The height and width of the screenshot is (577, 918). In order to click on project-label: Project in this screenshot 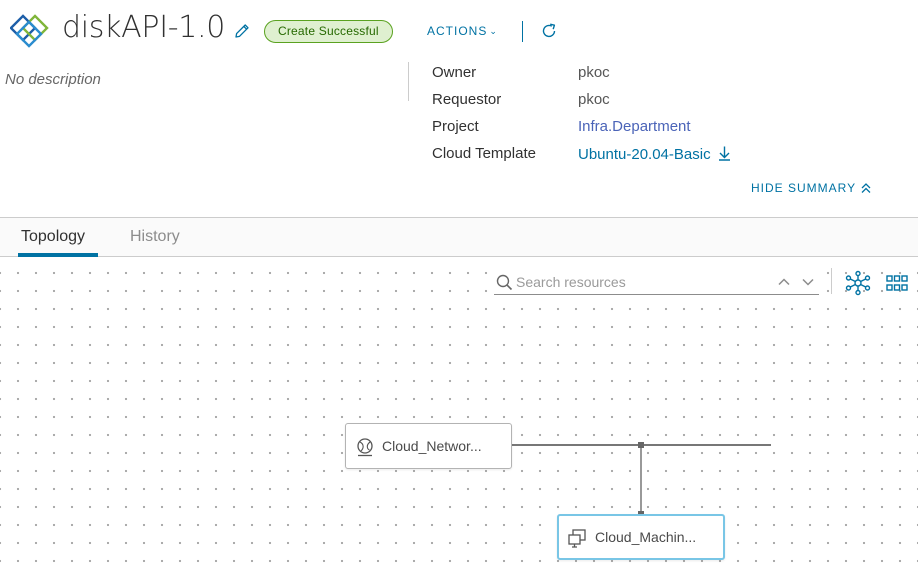, I will do `click(455, 126)`.